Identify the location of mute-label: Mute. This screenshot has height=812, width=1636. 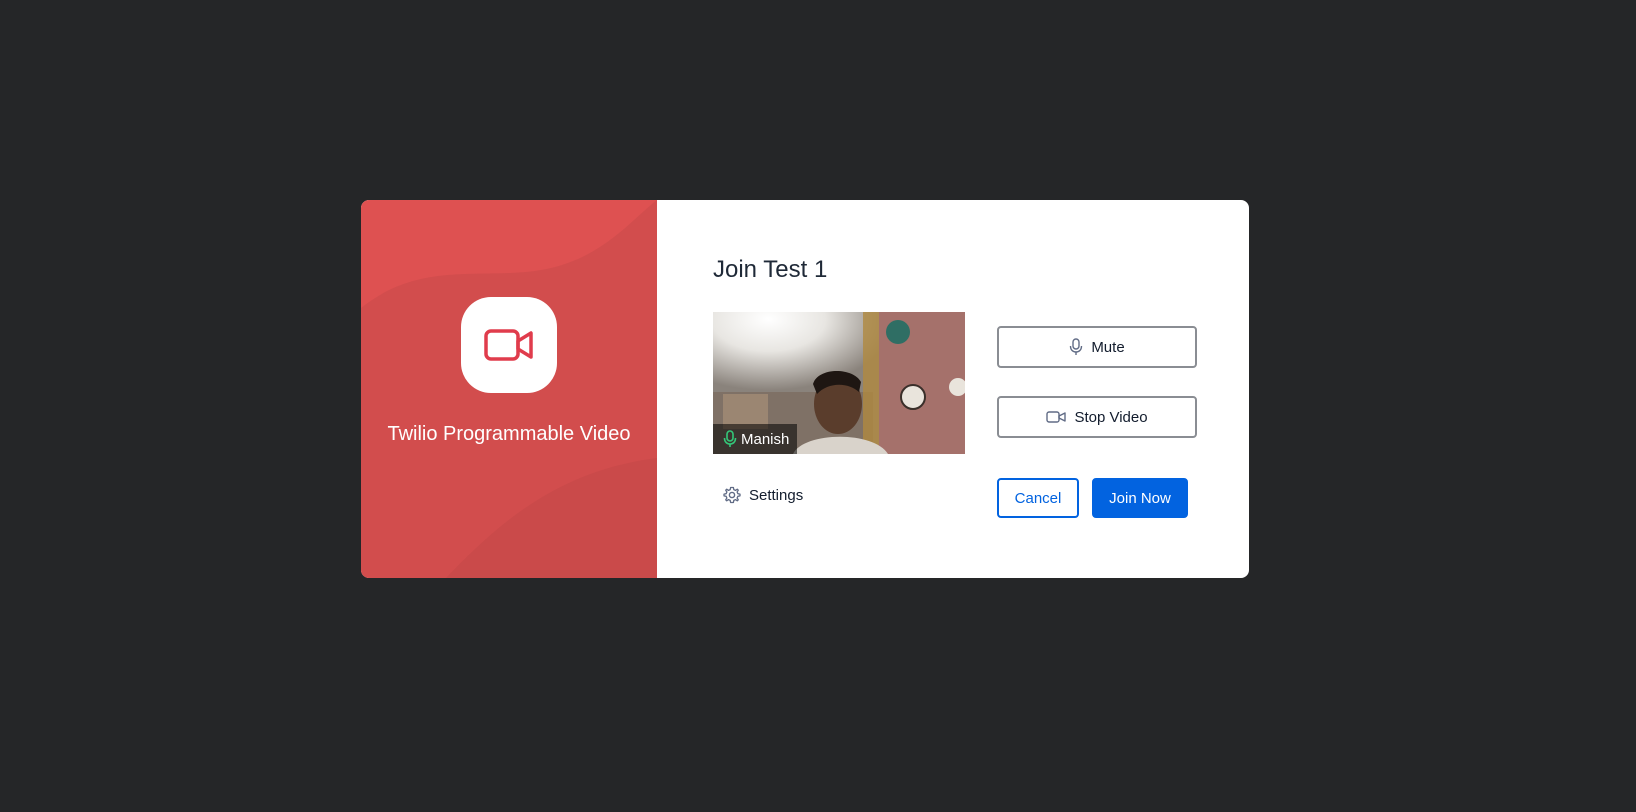
(1108, 347).